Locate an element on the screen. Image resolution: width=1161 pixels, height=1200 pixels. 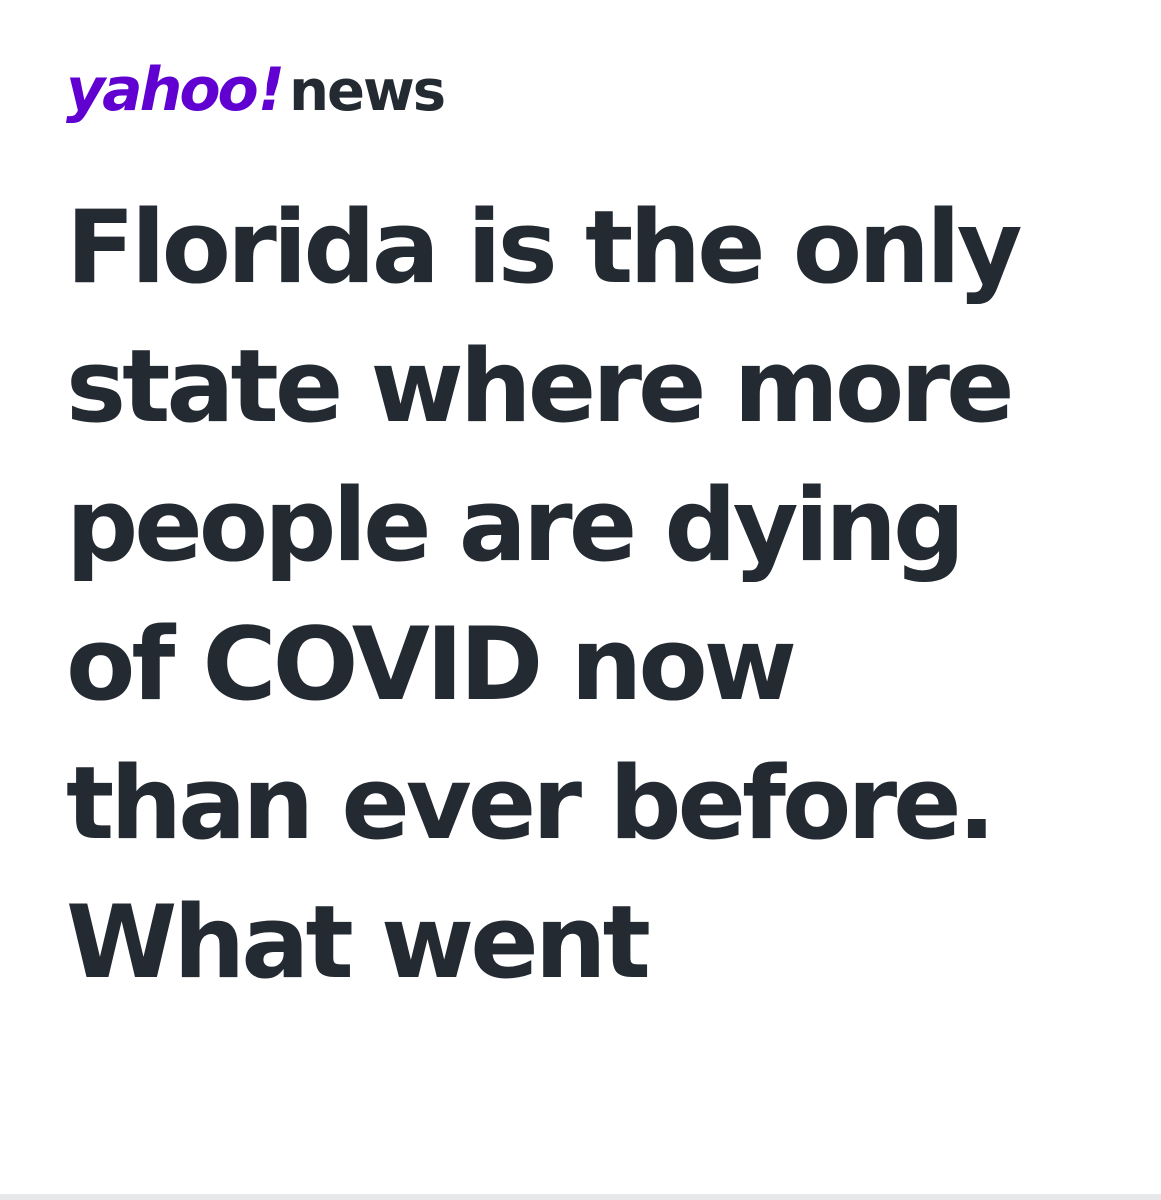
bottom-divider is located at coordinates (580, 1197).